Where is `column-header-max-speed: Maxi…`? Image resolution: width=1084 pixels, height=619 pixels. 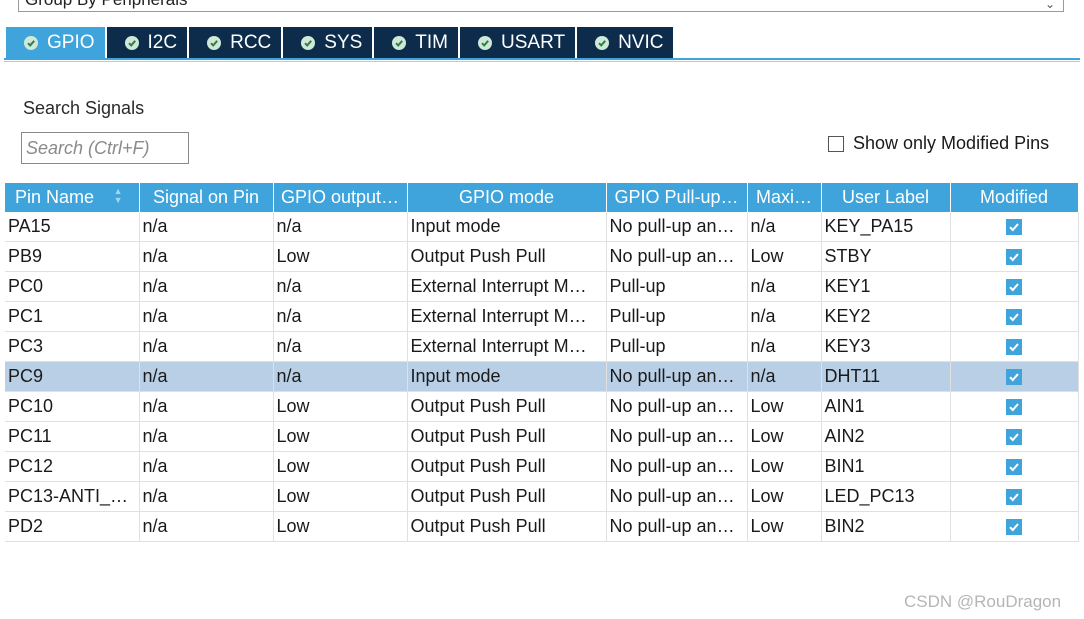 column-header-max-speed: Maxi… is located at coordinates (784, 197).